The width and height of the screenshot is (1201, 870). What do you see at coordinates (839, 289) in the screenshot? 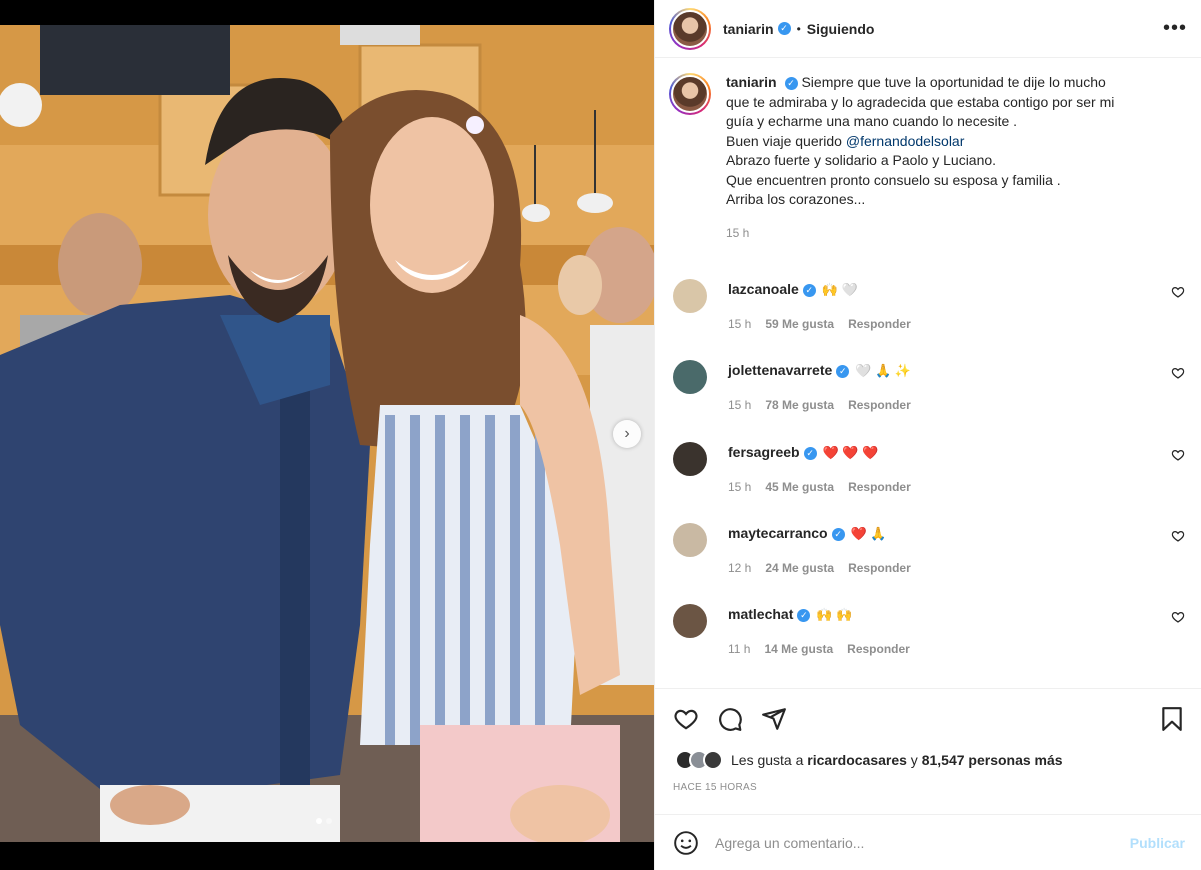
I see `comment-text: 🙌 🤍` at bounding box center [839, 289].